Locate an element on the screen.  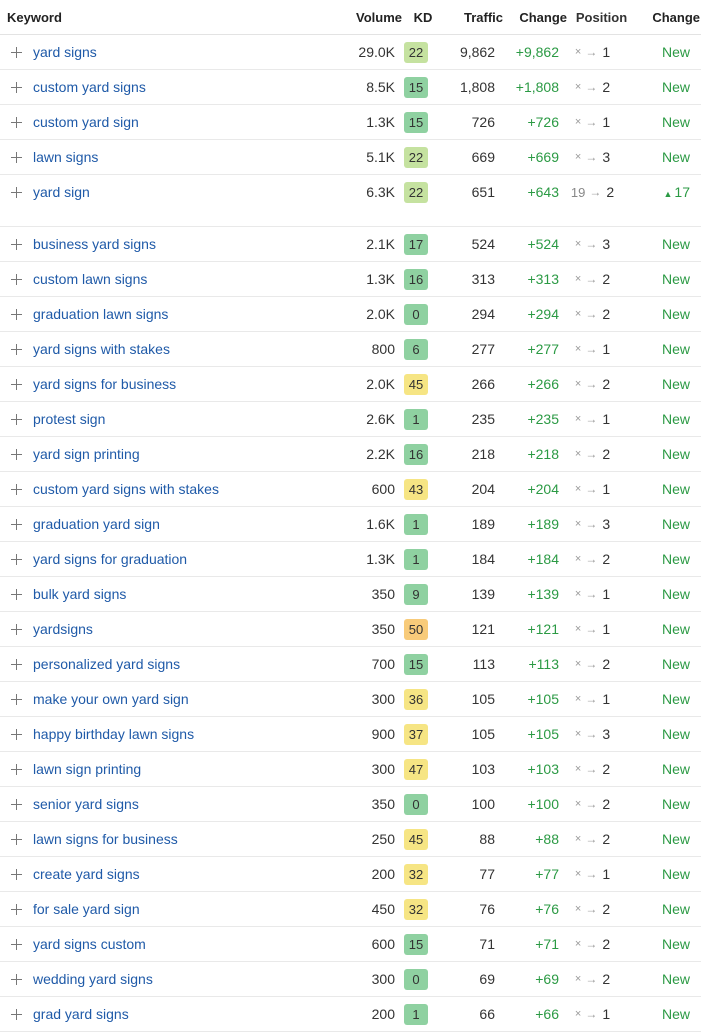
keyword-link: lawn signs for business is located at coordinates (178, 839).